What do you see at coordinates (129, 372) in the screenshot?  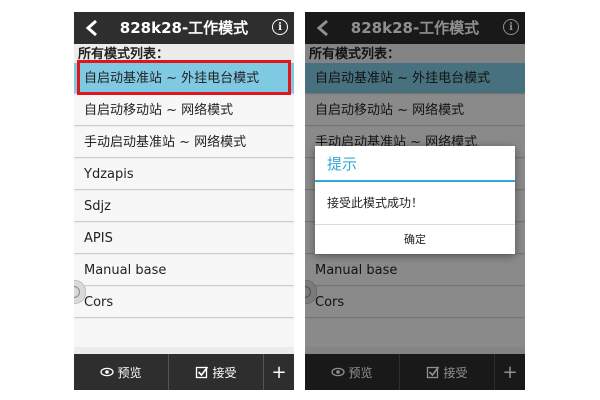 I see `preview-label: 预览` at bounding box center [129, 372].